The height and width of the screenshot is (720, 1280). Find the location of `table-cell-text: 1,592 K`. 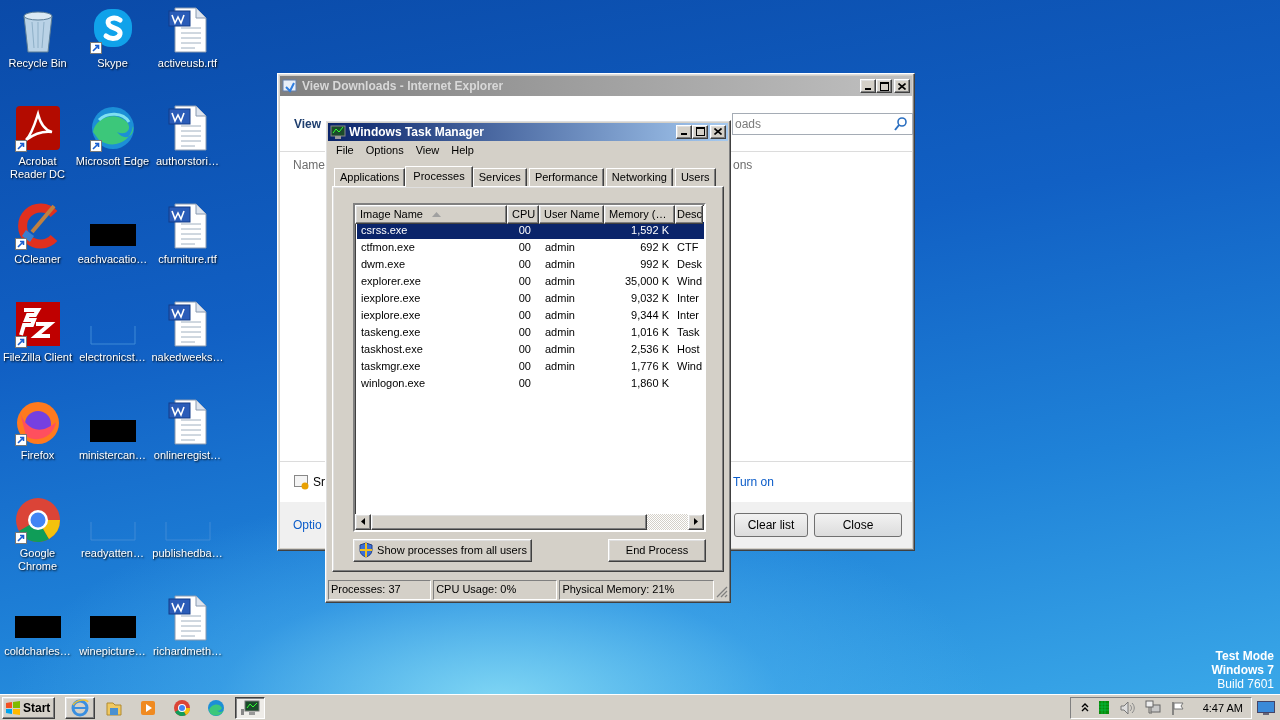

table-cell-text: 1,592 K is located at coordinates (650, 230).